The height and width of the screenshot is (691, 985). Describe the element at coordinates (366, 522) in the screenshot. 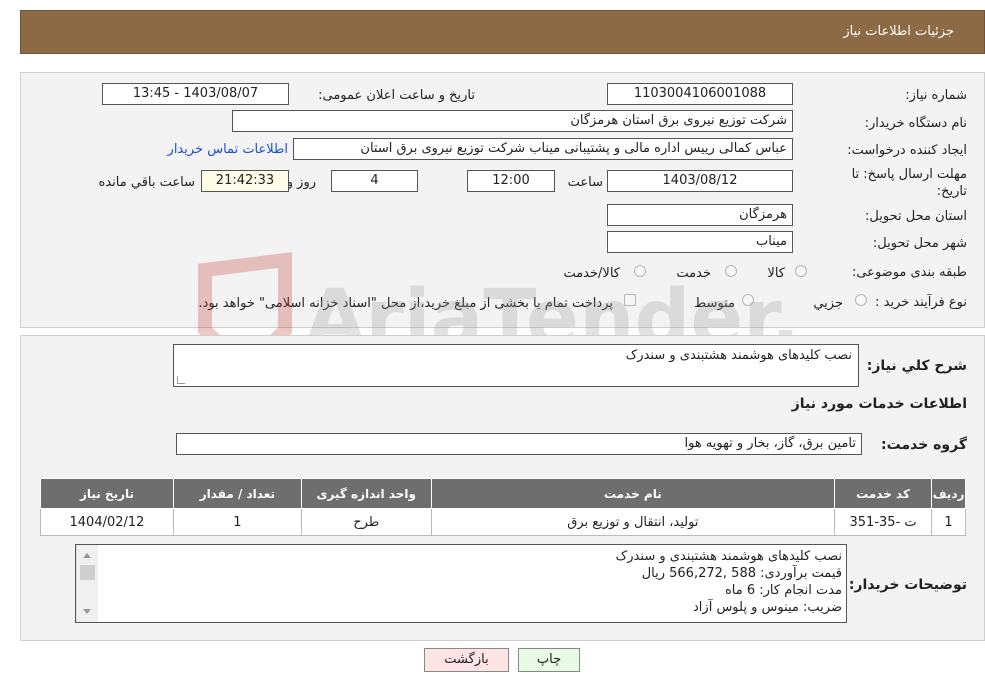

I see `cell-unit: طرح` at that location.